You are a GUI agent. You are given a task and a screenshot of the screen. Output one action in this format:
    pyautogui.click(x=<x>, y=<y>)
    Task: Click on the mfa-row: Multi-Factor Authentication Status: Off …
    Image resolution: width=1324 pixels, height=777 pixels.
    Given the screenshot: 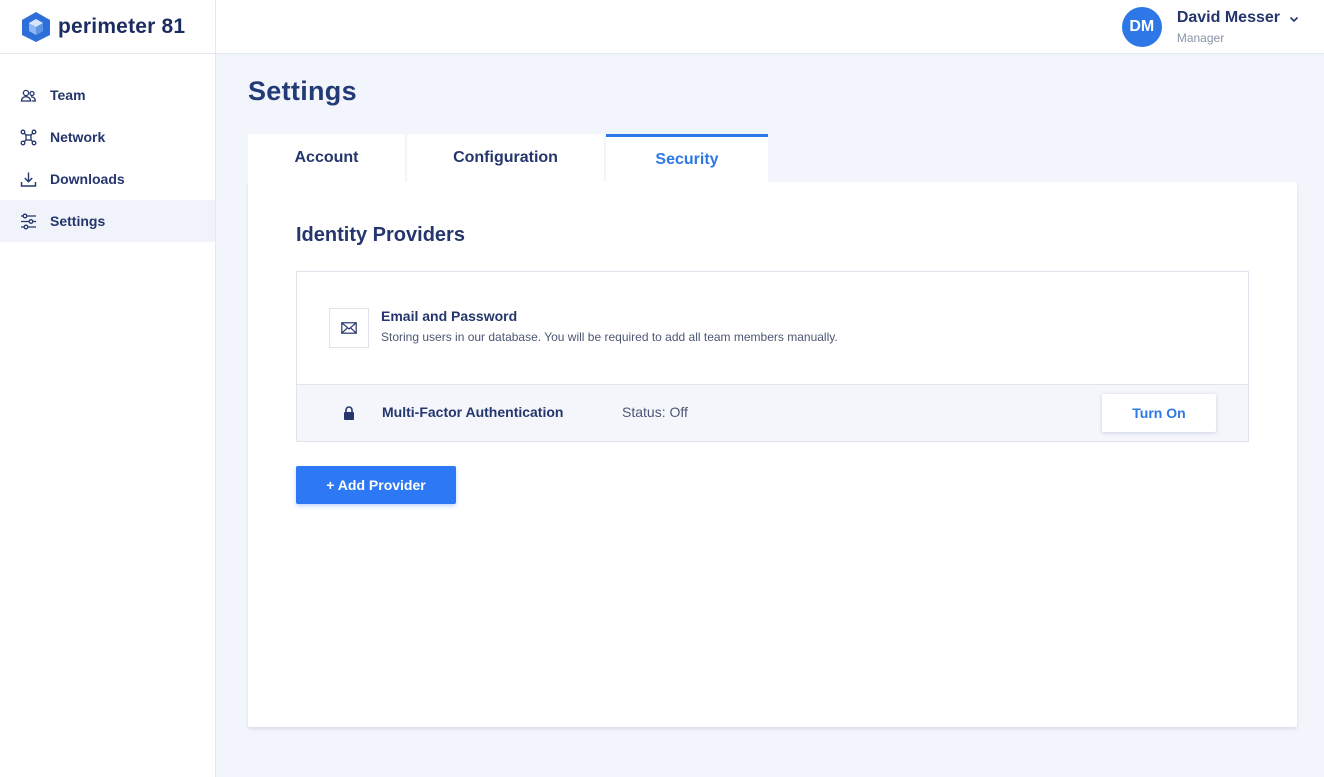 What is the action you would take?
    pyautogui.click(x=772, y=413)
    